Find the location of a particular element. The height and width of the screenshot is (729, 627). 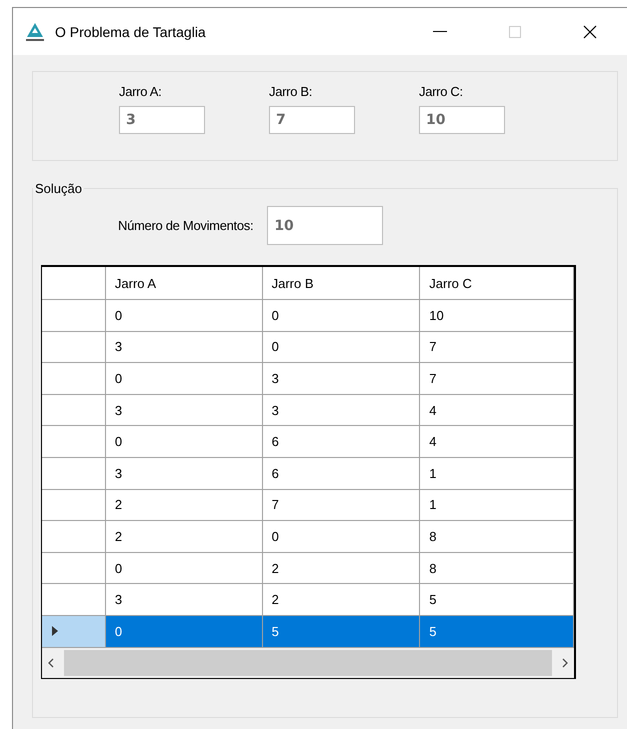

scroll-left-icon is located at coordinates (51, 663).